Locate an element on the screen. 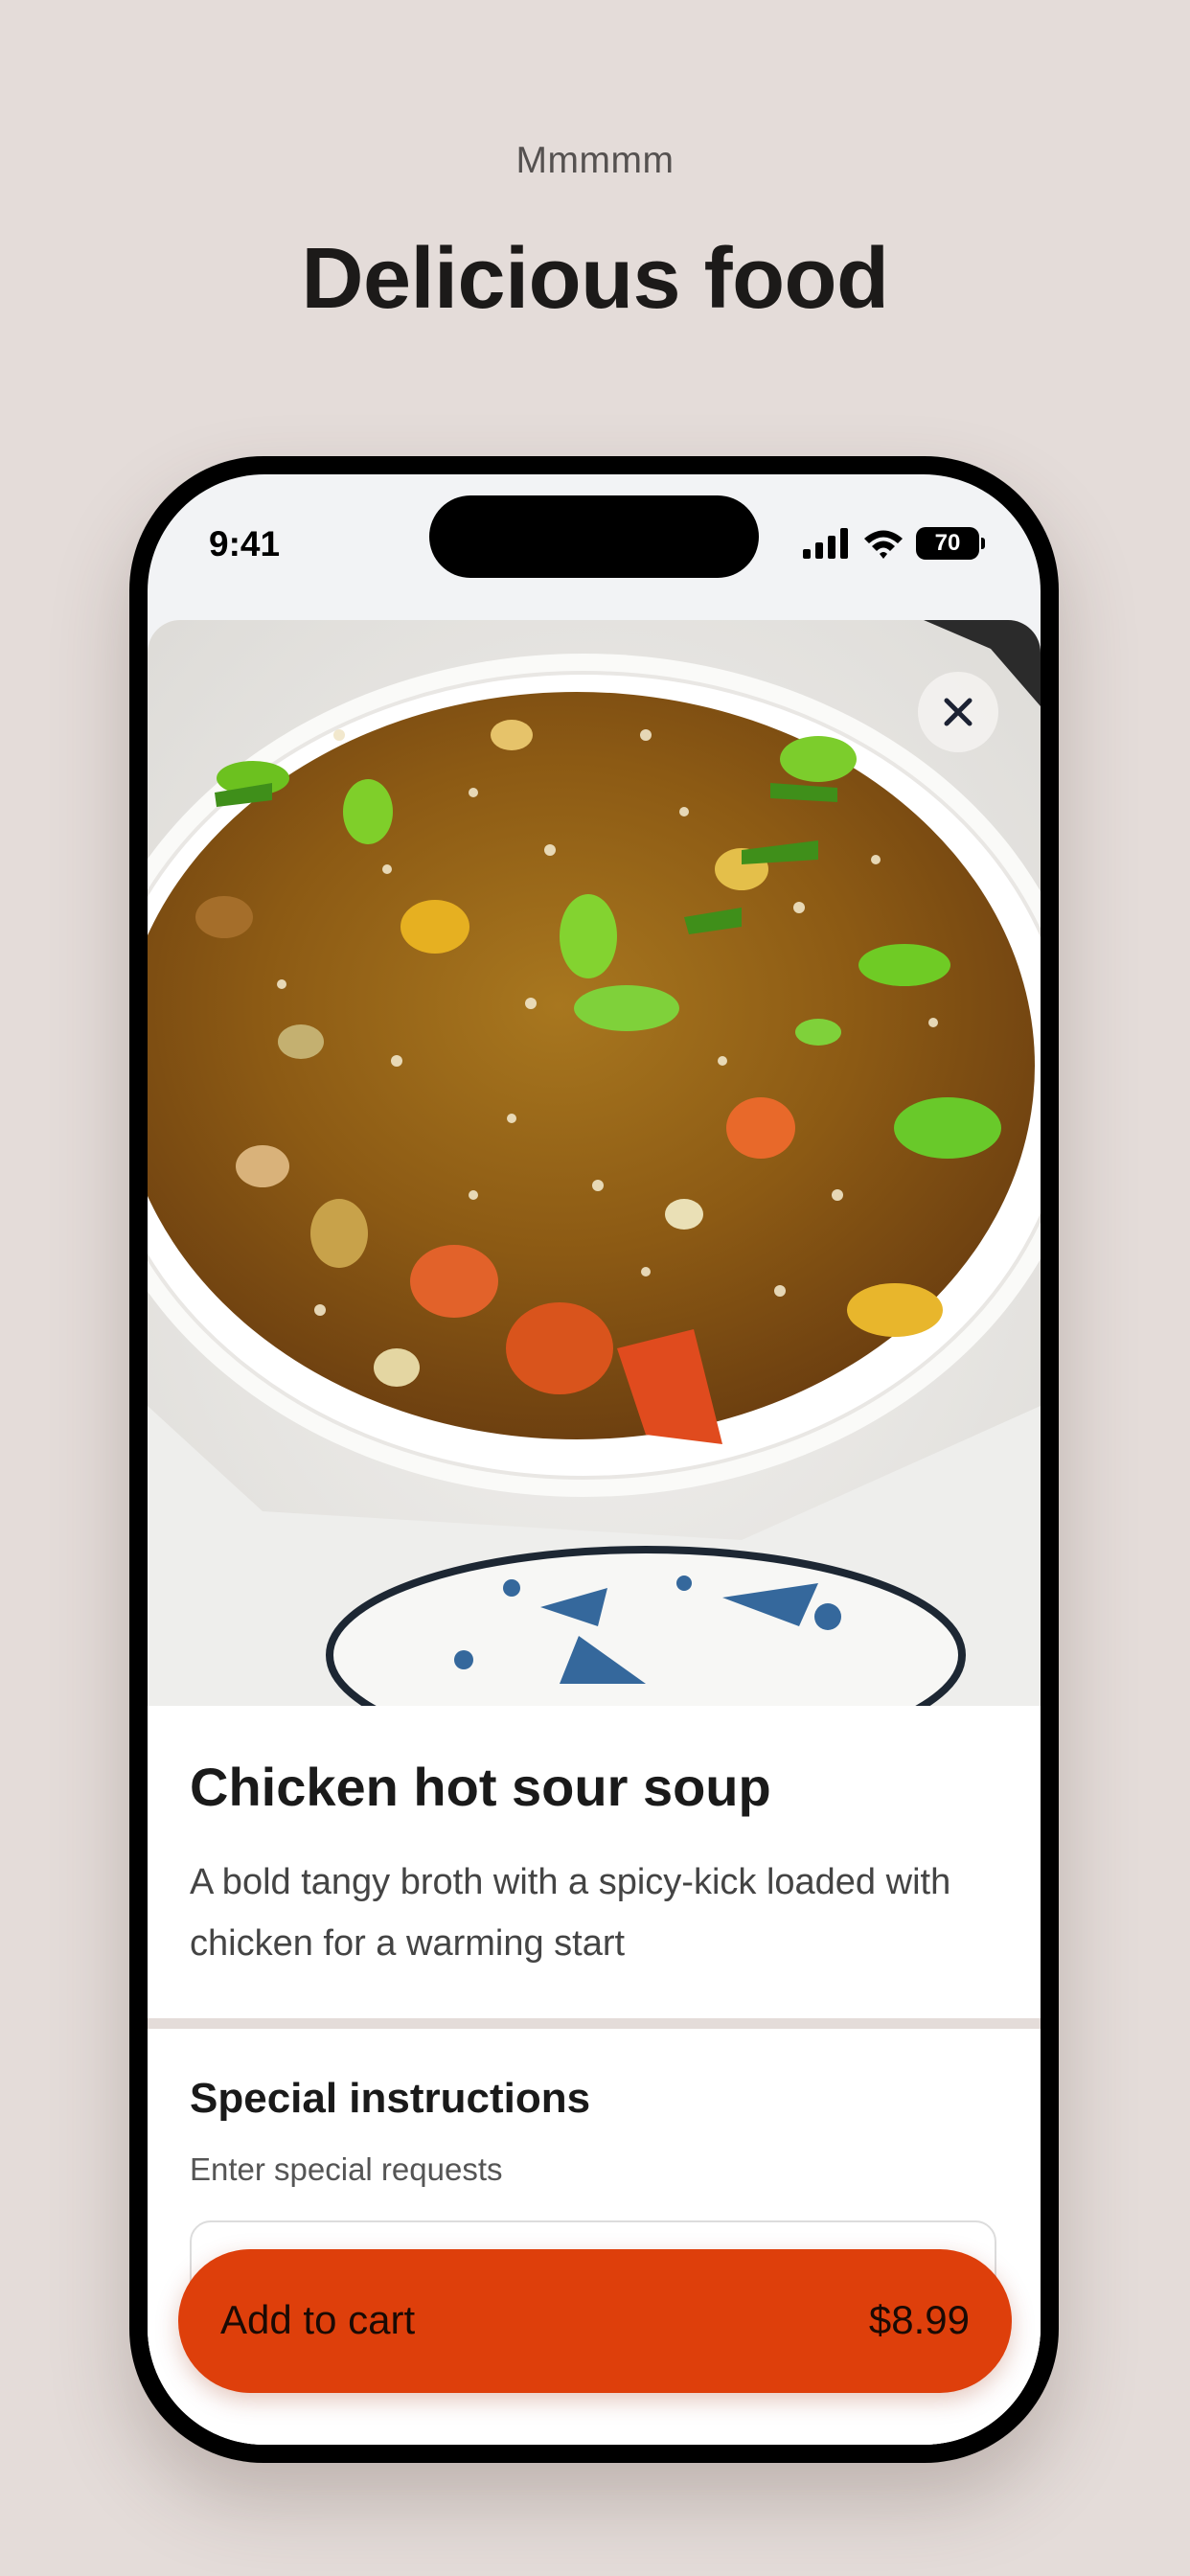  section-divider is located at coordinates (594, 2023).